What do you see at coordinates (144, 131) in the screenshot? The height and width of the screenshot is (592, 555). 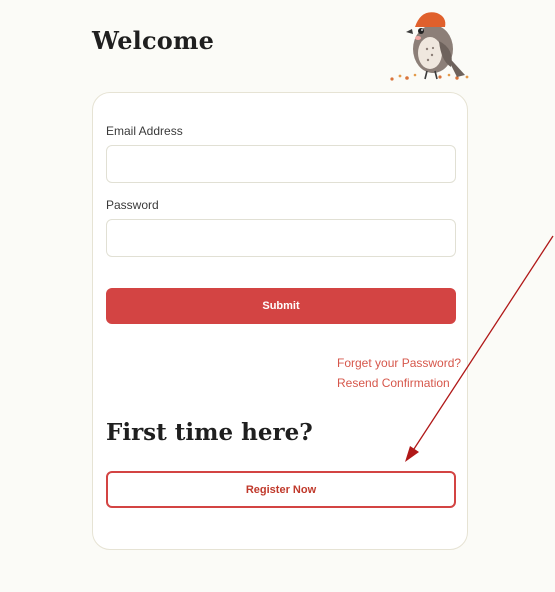 I see `email-label: Email Address` at bounding box center [144, 131].